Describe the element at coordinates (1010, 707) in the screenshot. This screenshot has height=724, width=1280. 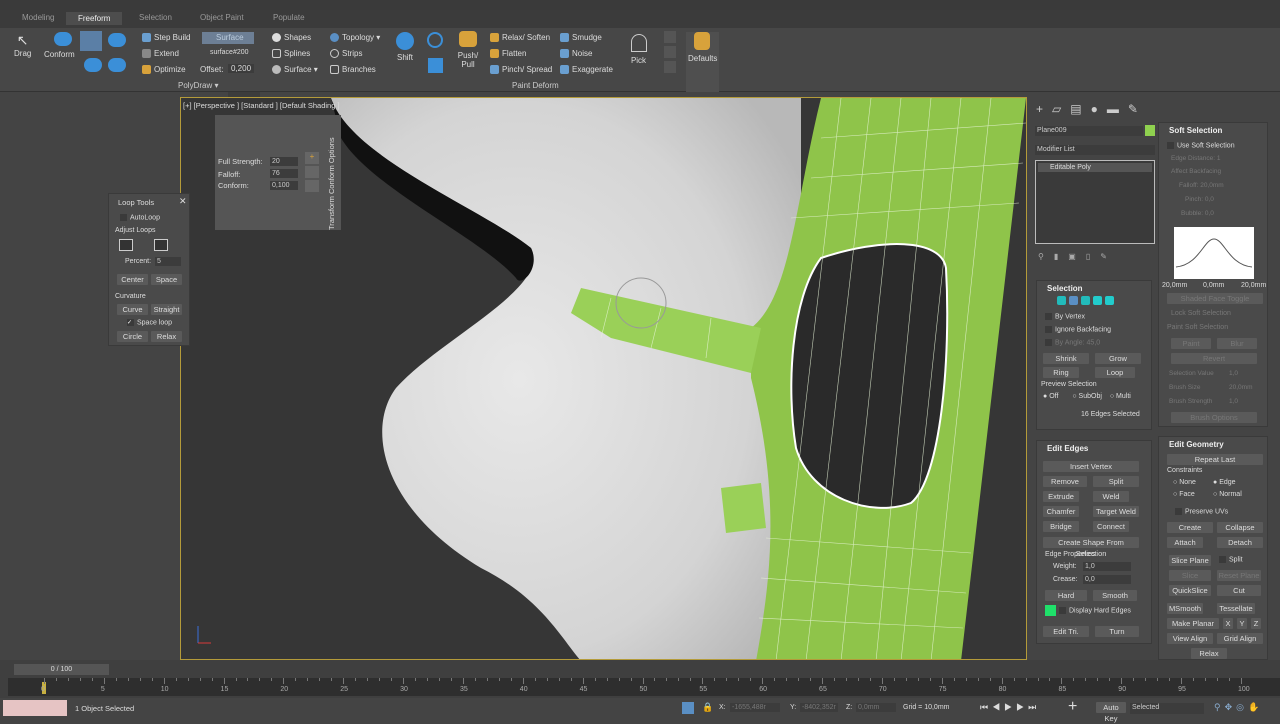
I see `playback-controls: ⏮◀▶▶⏭` at that location.